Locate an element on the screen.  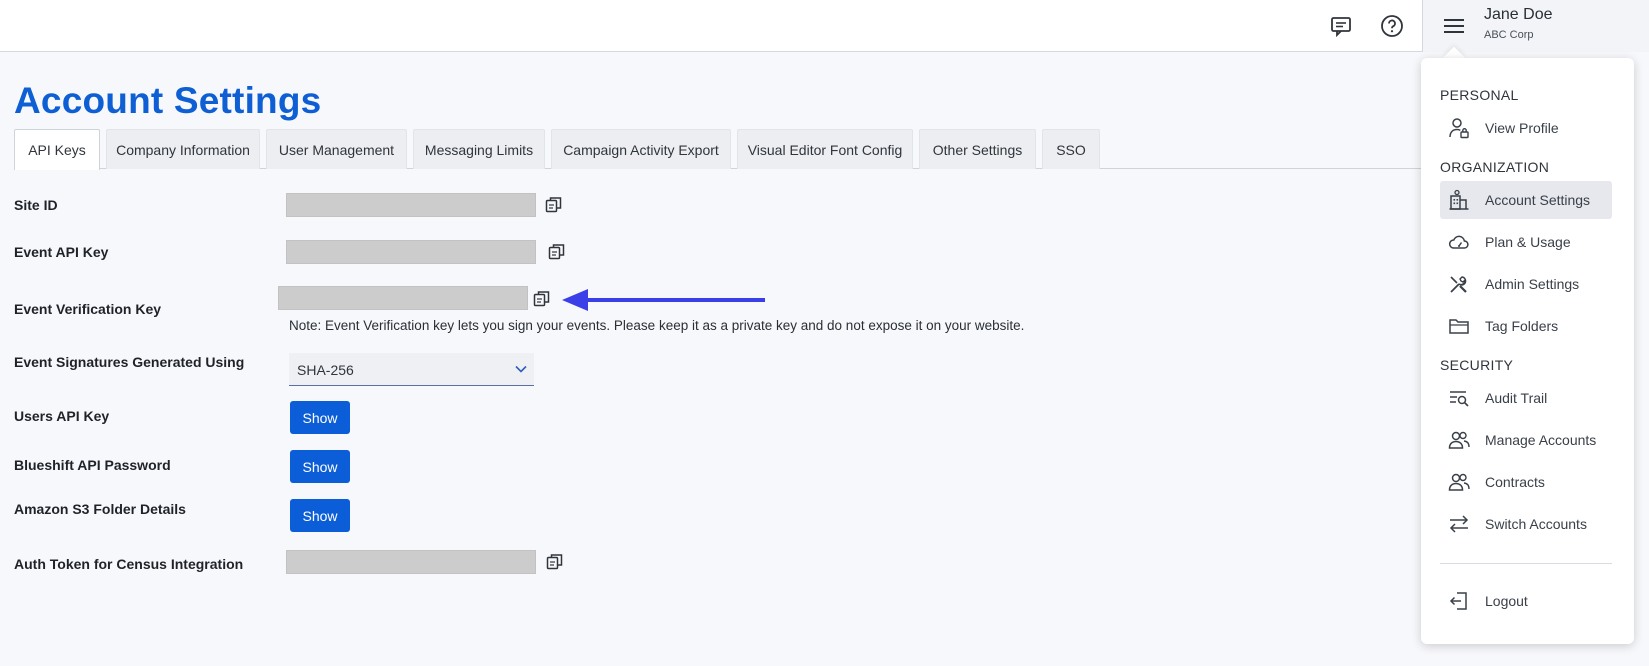
list-search-icon is located at coordinates (1459, 398).